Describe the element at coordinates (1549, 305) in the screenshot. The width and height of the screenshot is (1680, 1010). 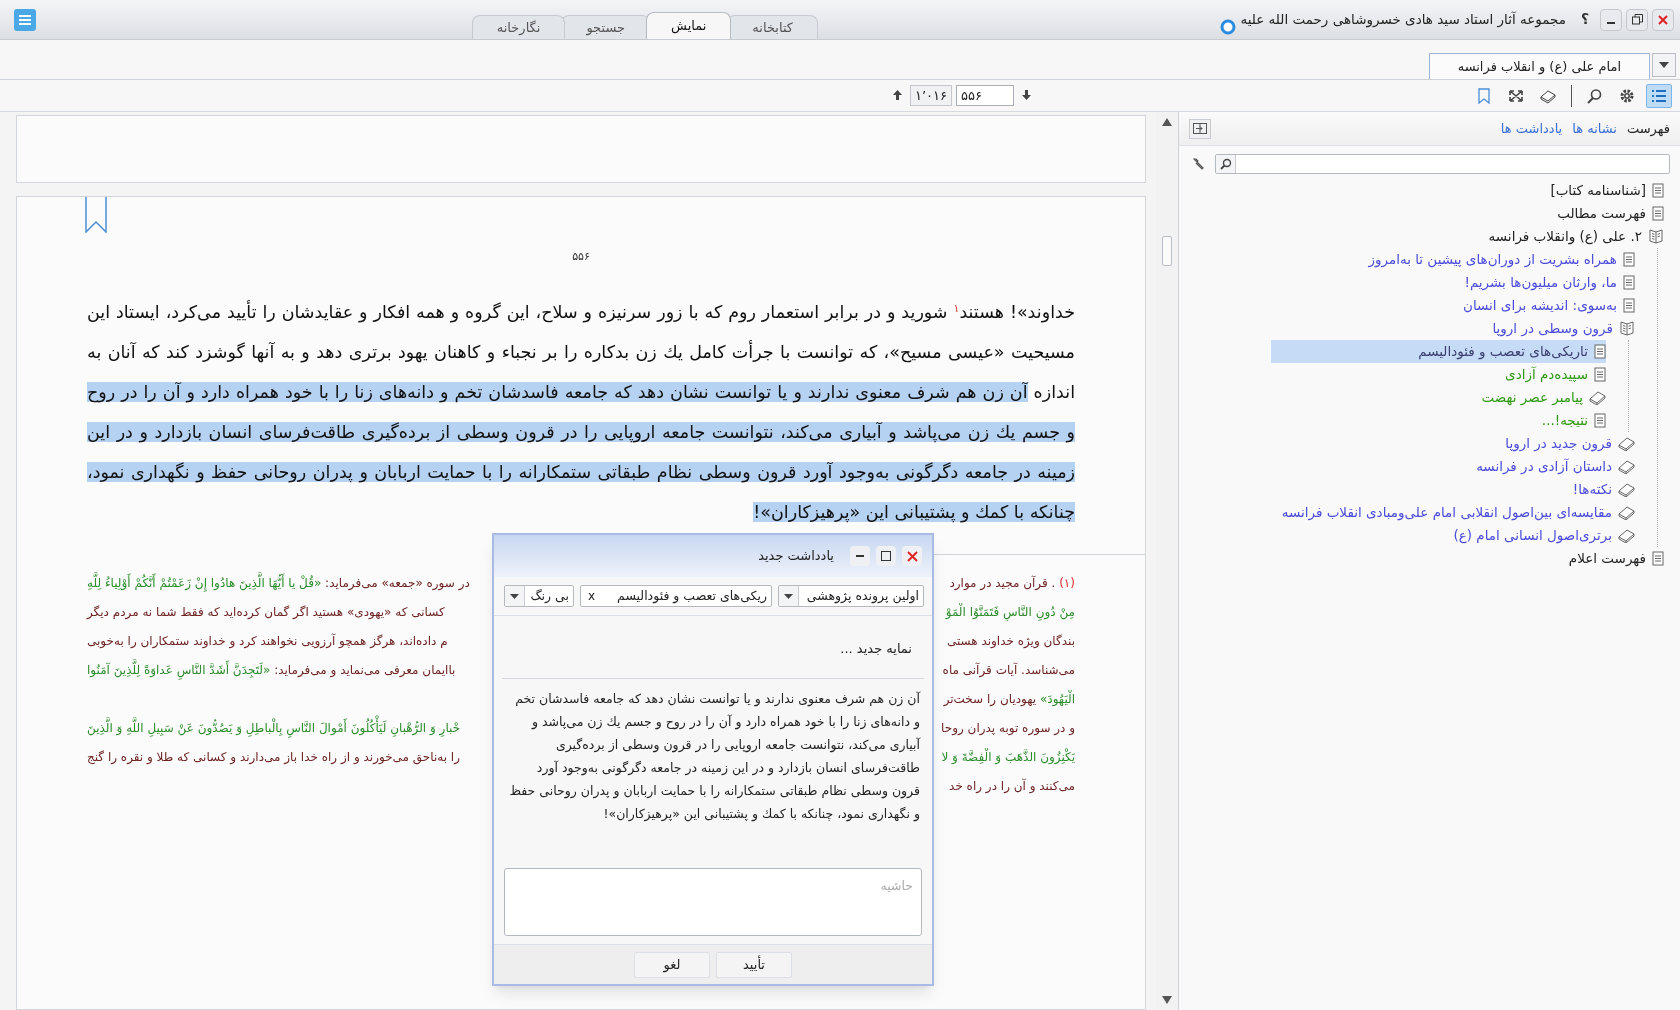
I see `tree-item: به‌سوی: اندیشه برای انسان` at that location.